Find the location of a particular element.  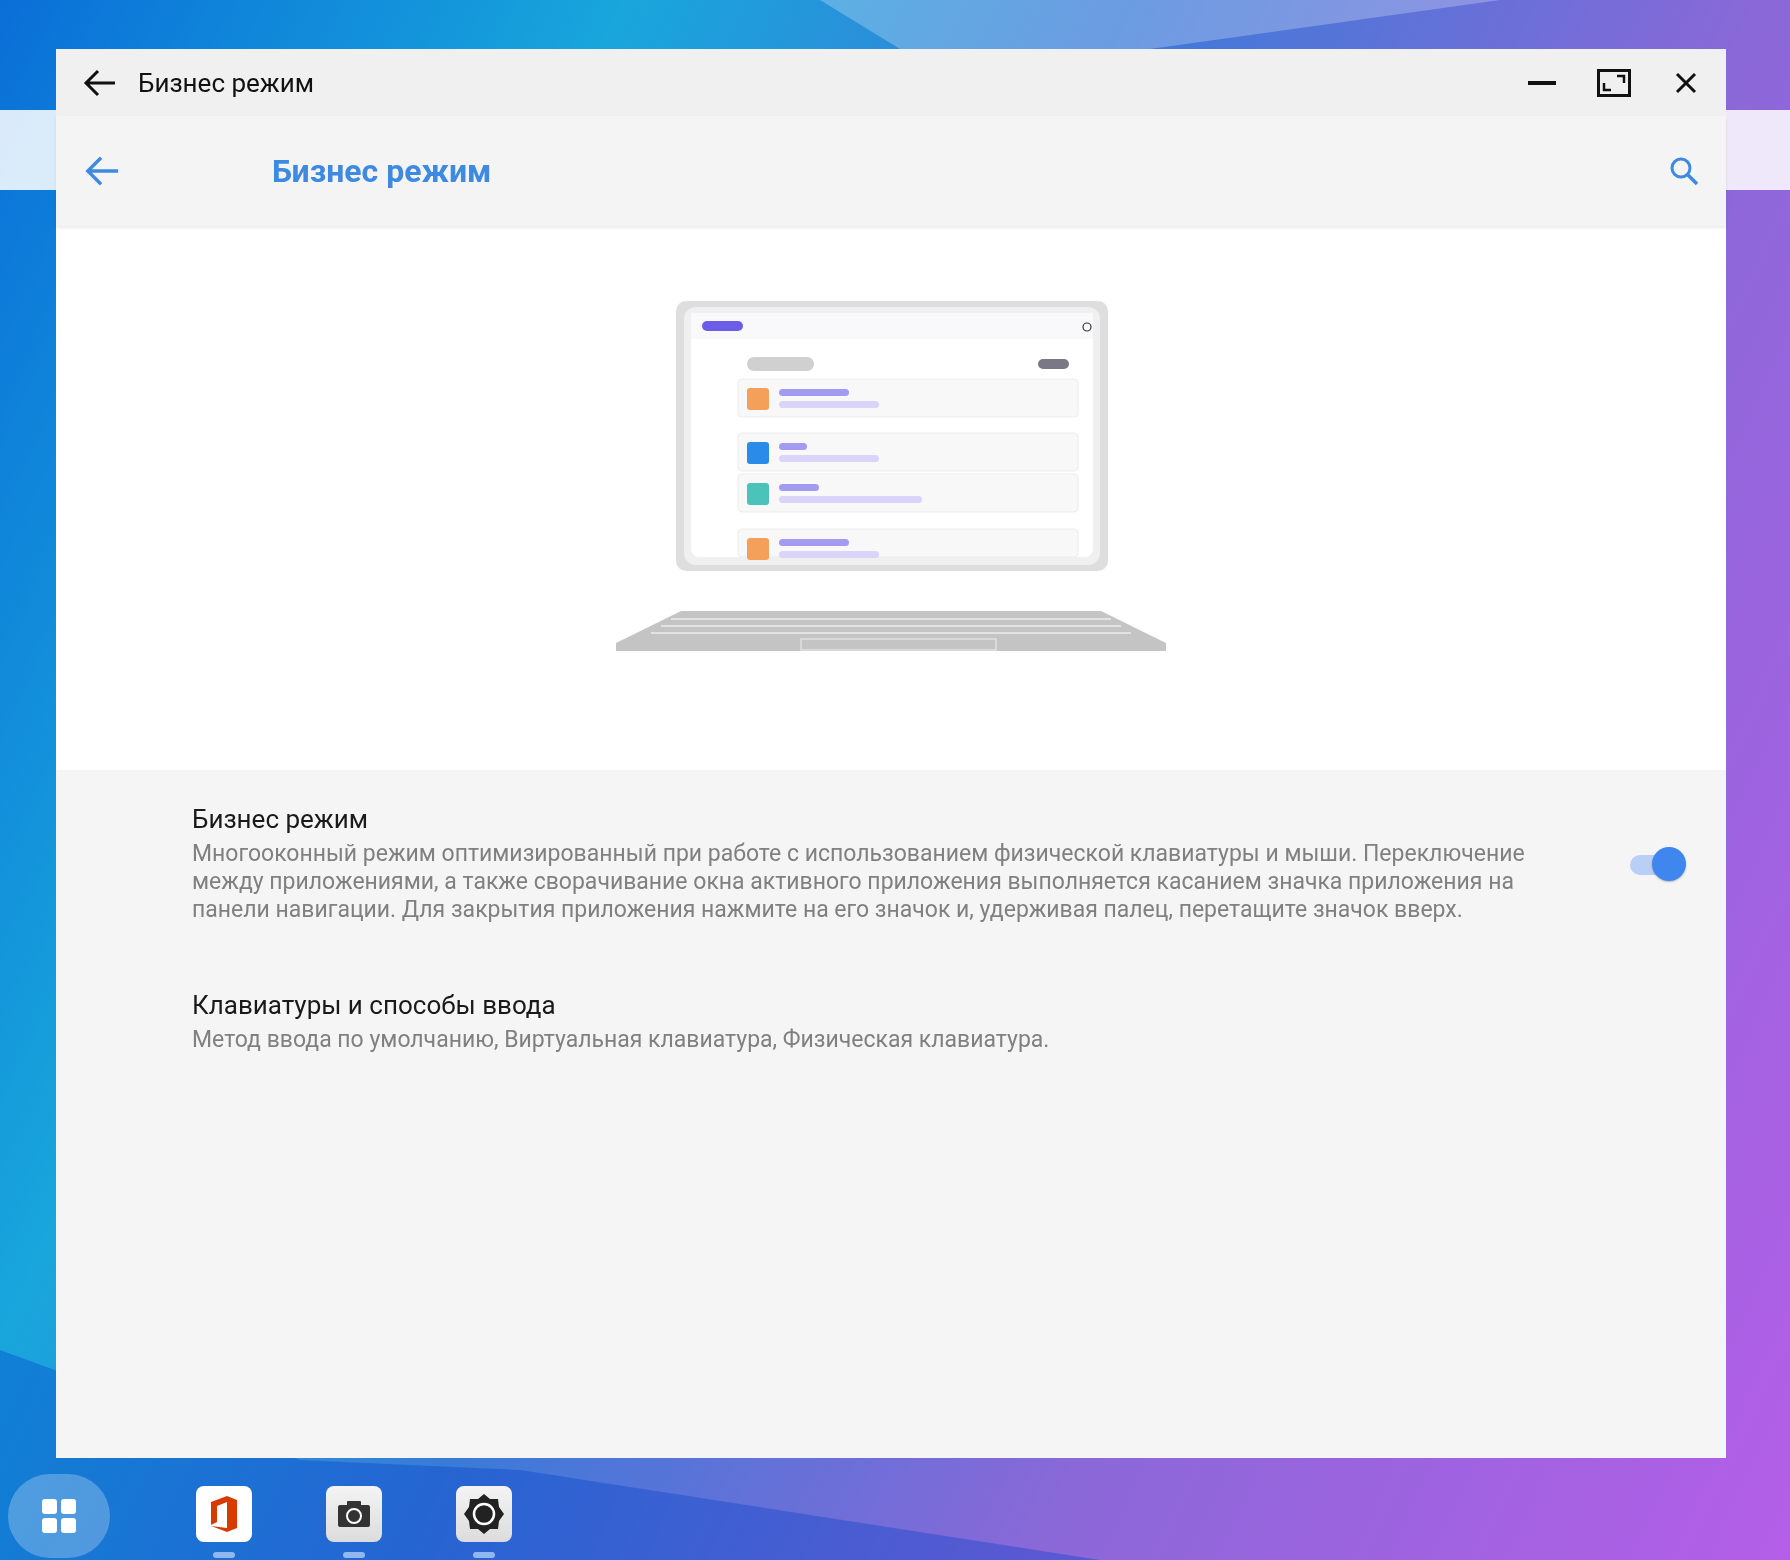

grid-icon is located at coordinates (59, 1516).